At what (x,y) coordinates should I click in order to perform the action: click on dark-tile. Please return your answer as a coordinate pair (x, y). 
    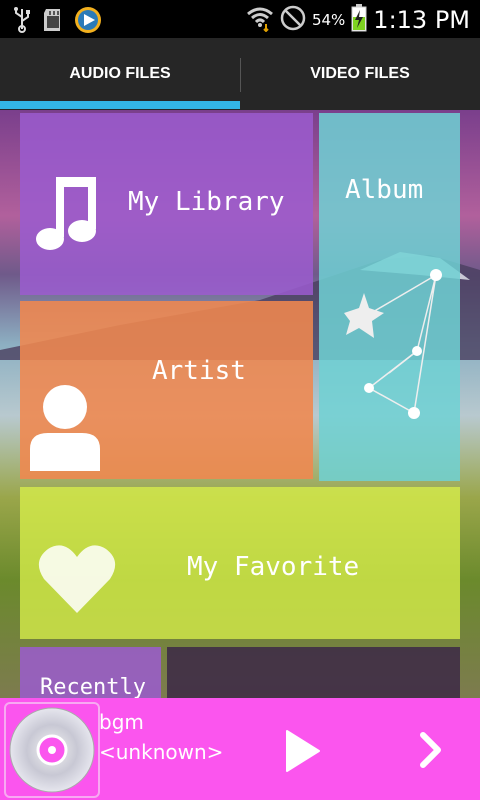
    Looking at the image, I should click on (313, 672).